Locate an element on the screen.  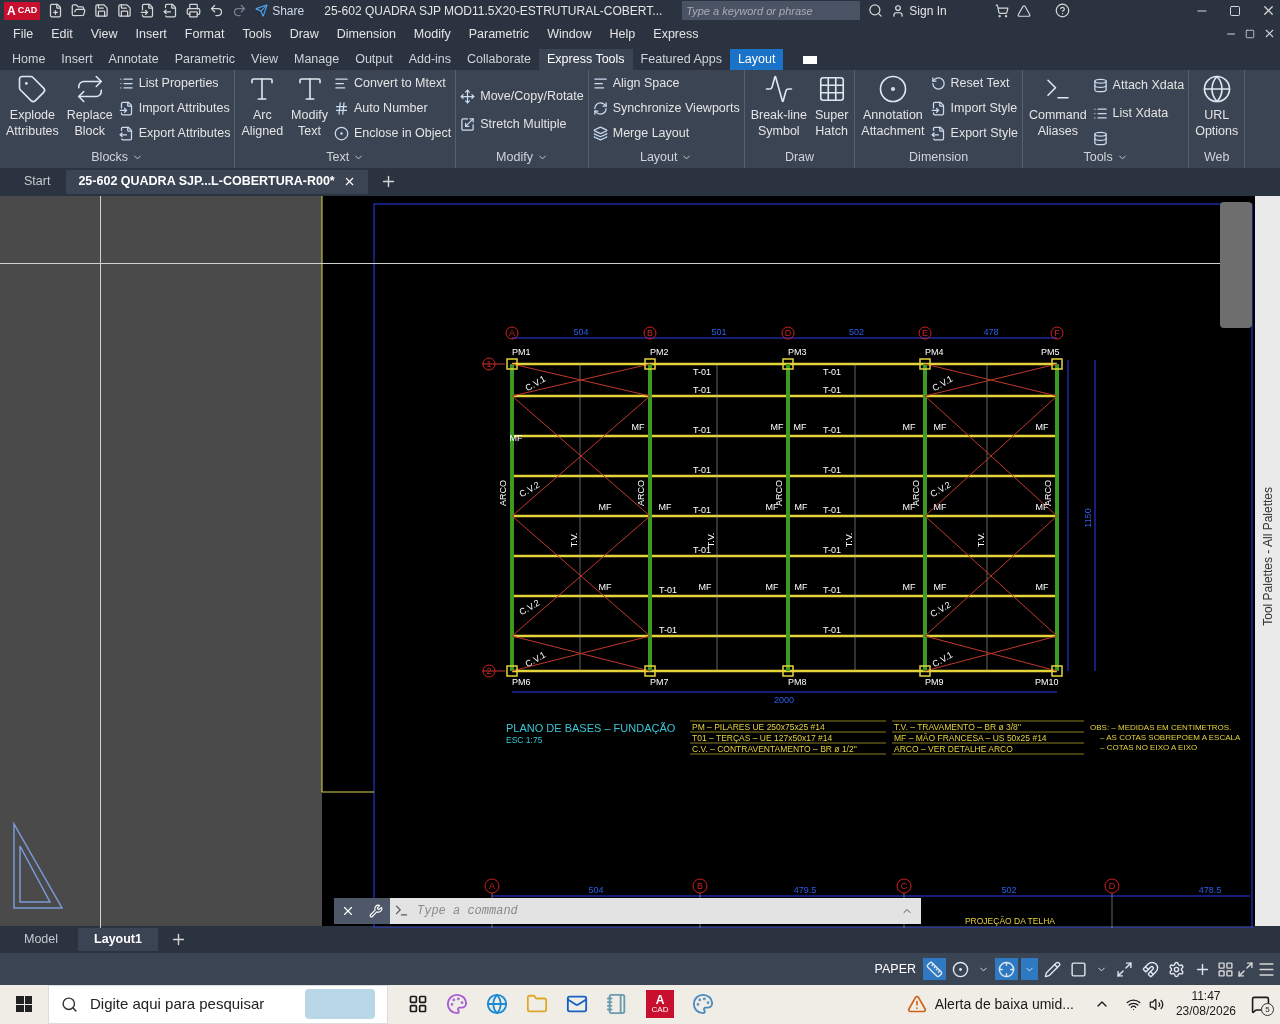
ribbon-button: Convert to Mtext is located at coordinates (392, 83).